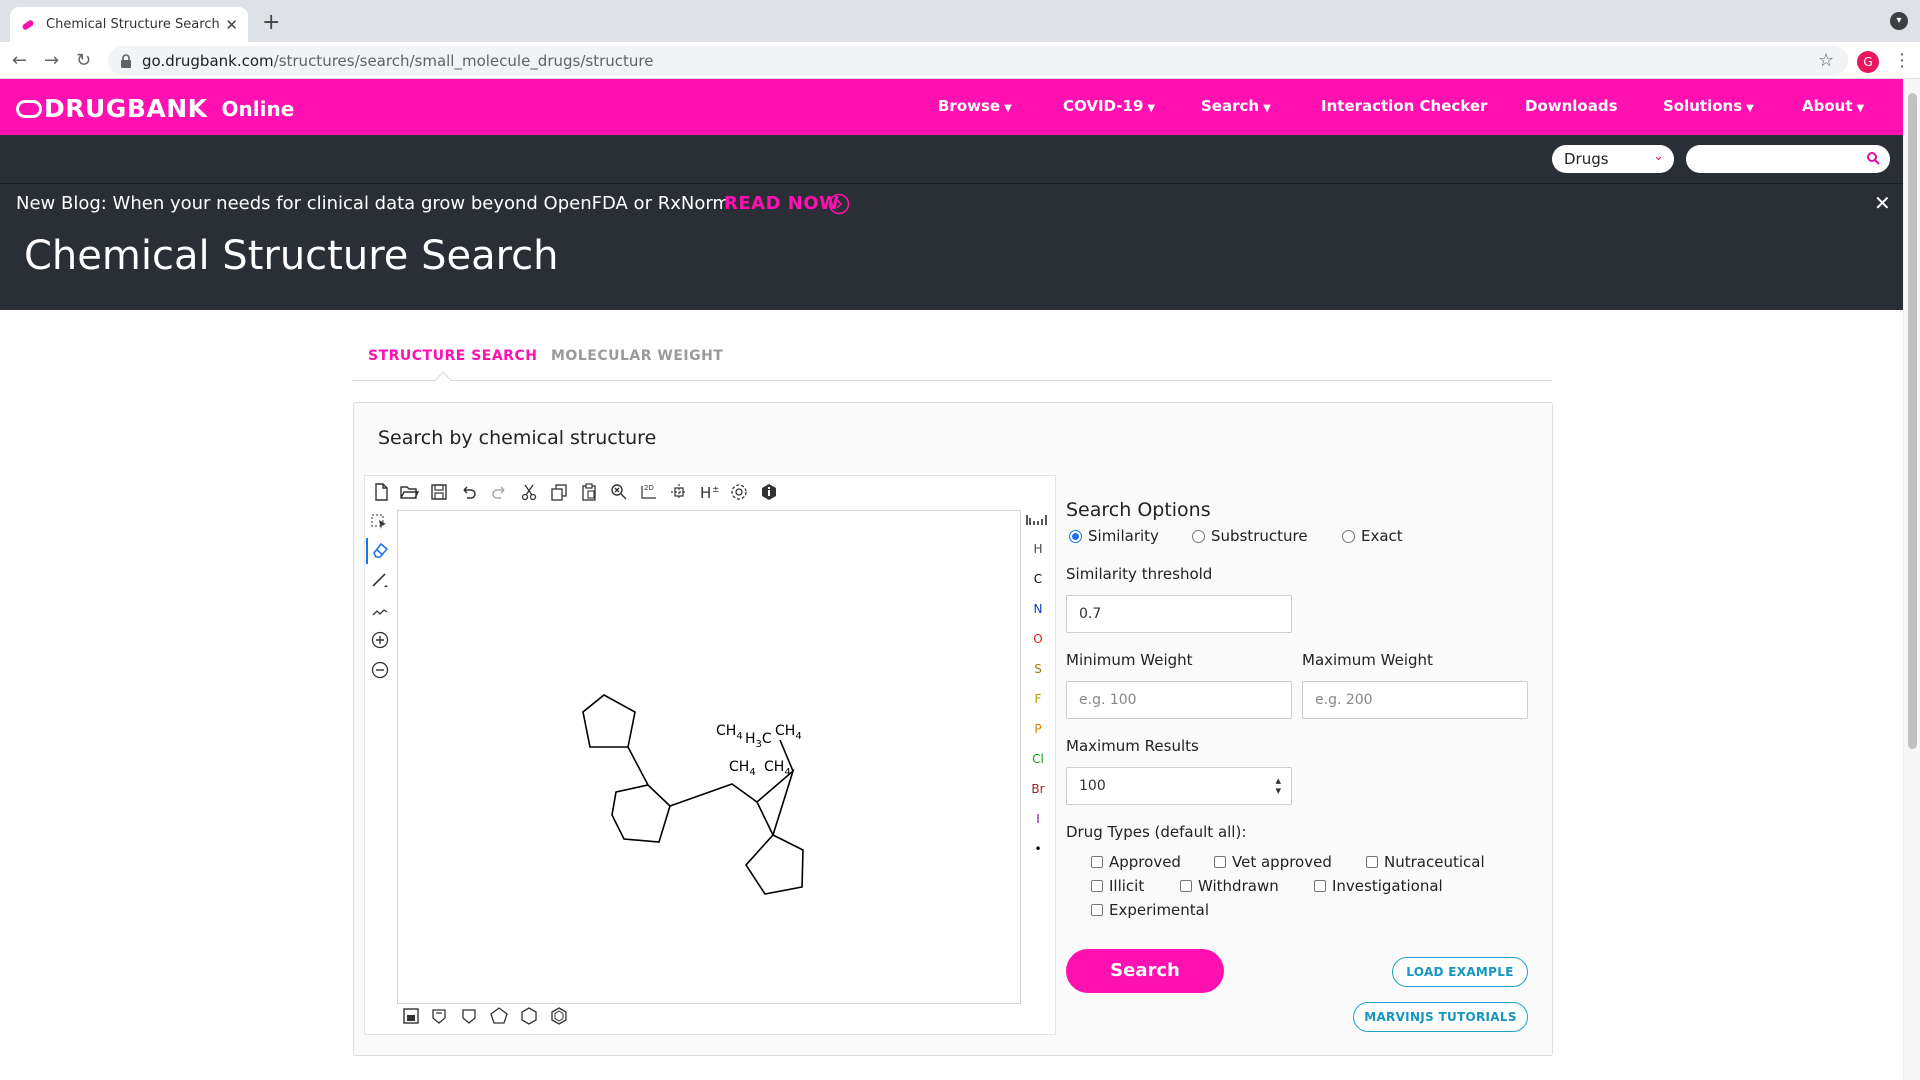 The width and height of the screenshot is (1920, 1080). What do you see at coordinates (1708, 106) in the screenshot?
I see `nav-solutions: Solutions ▼` at bounding box center [1708, 106].